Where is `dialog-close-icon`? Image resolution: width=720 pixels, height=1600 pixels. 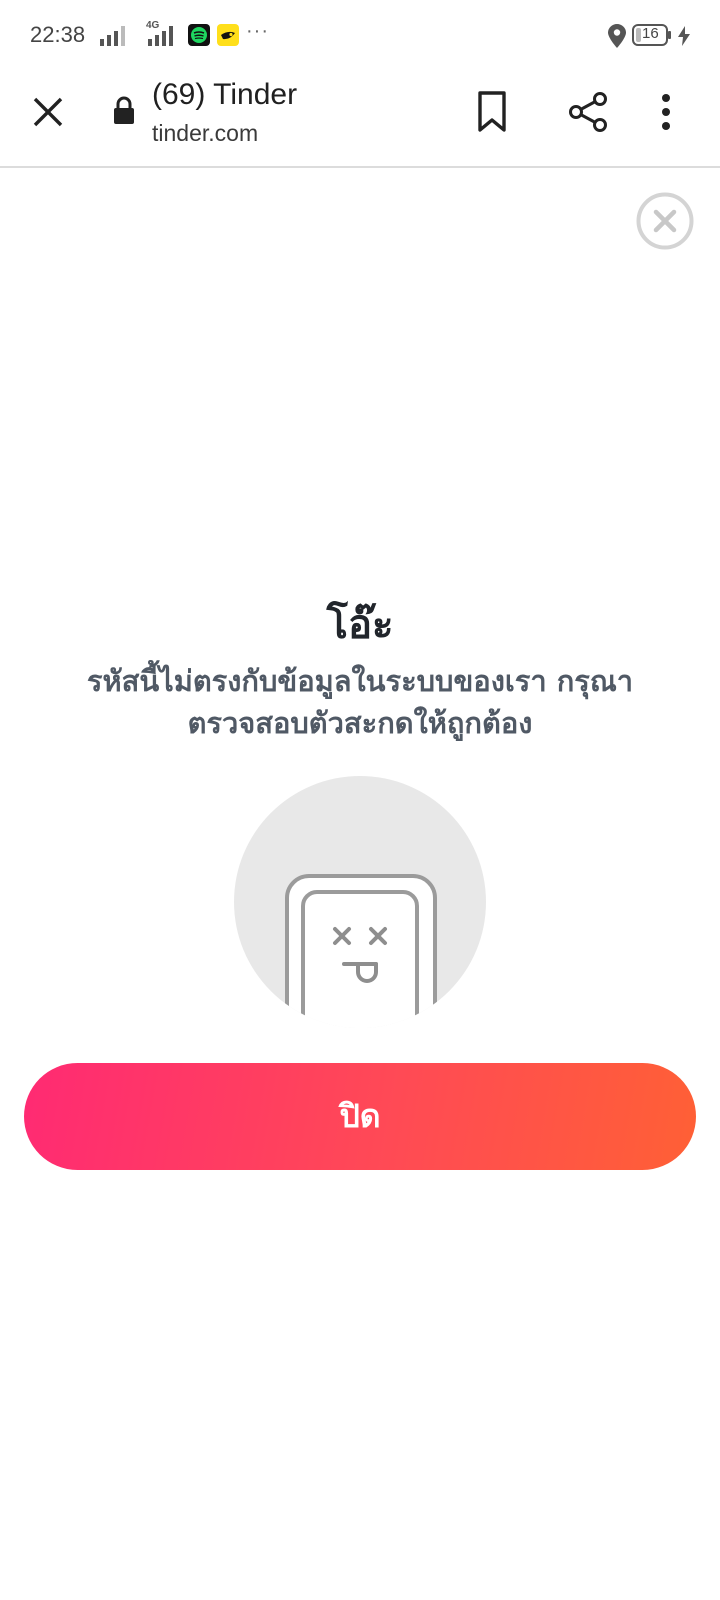 dialog-close-icon is located at coordinates (665, 221).